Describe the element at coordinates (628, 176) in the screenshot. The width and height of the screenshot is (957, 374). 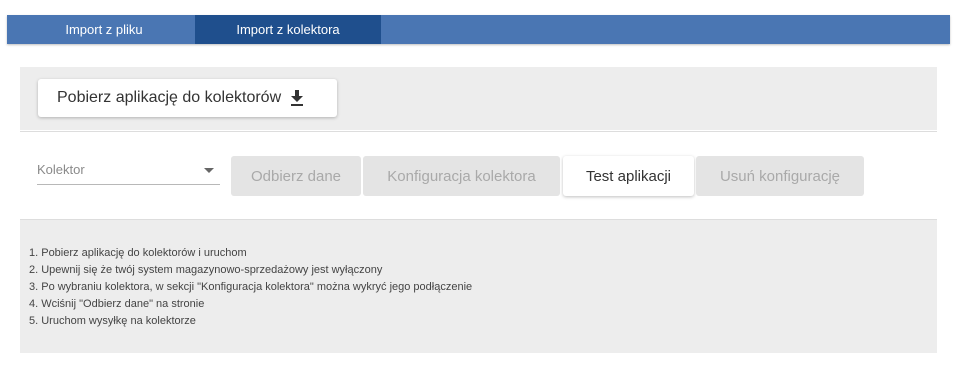
I see `test-app-button: Test aplikacji` at that location.